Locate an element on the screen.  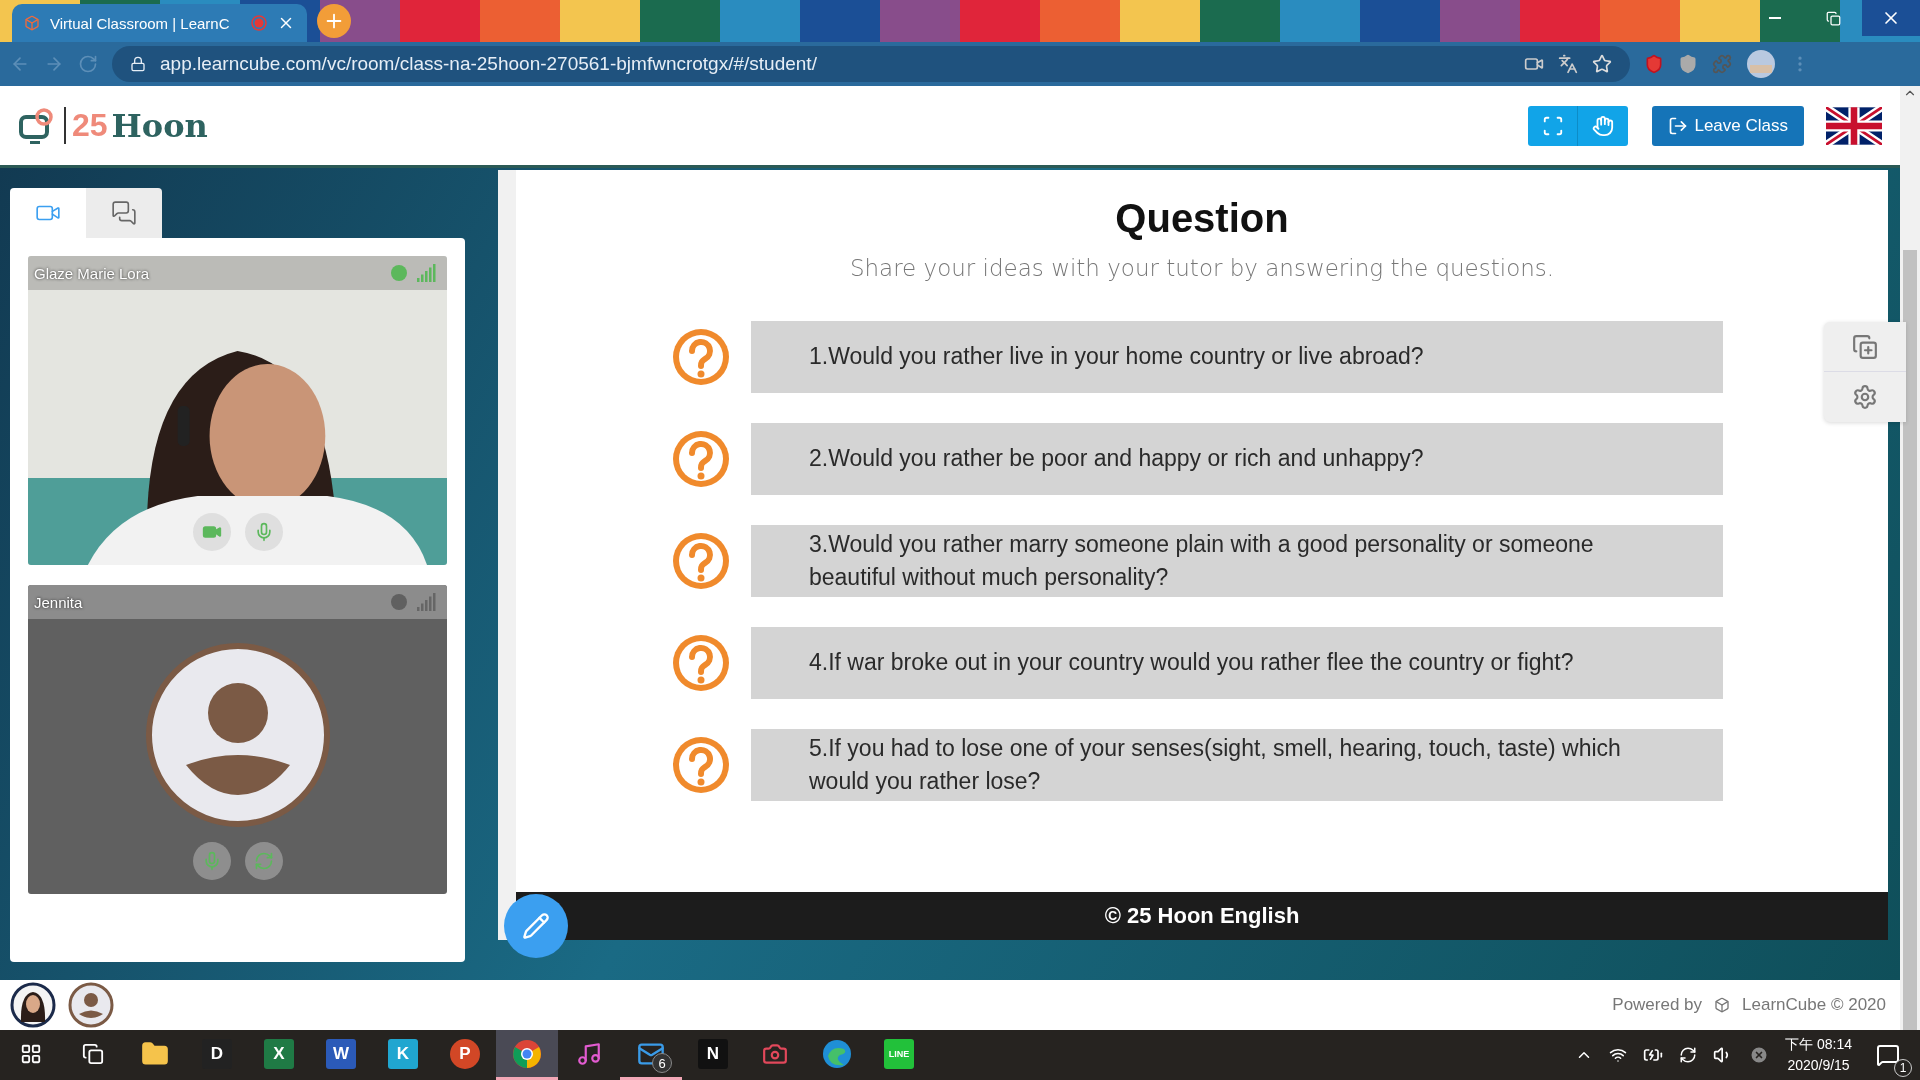
brand-text: LearnCube © 2020 is located at coordinates (1814, 1005).